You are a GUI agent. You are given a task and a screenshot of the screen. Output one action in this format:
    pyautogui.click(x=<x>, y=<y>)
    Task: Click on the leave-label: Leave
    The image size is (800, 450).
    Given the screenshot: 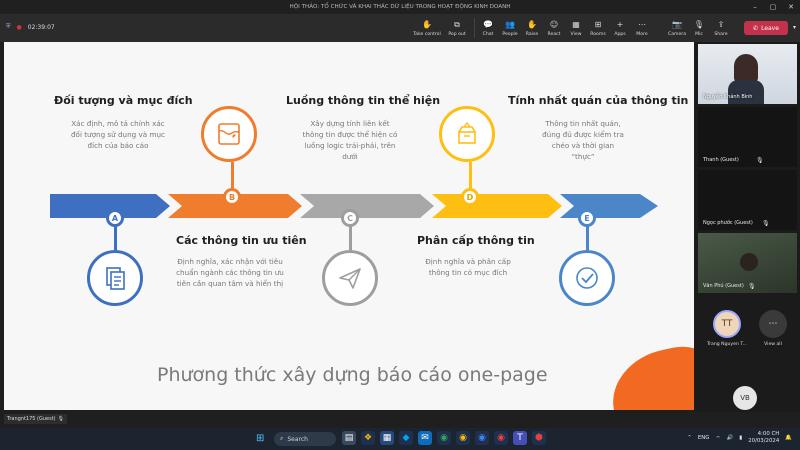 What is the action you would take?
    pyautogui.click(x=770, y=28)
    